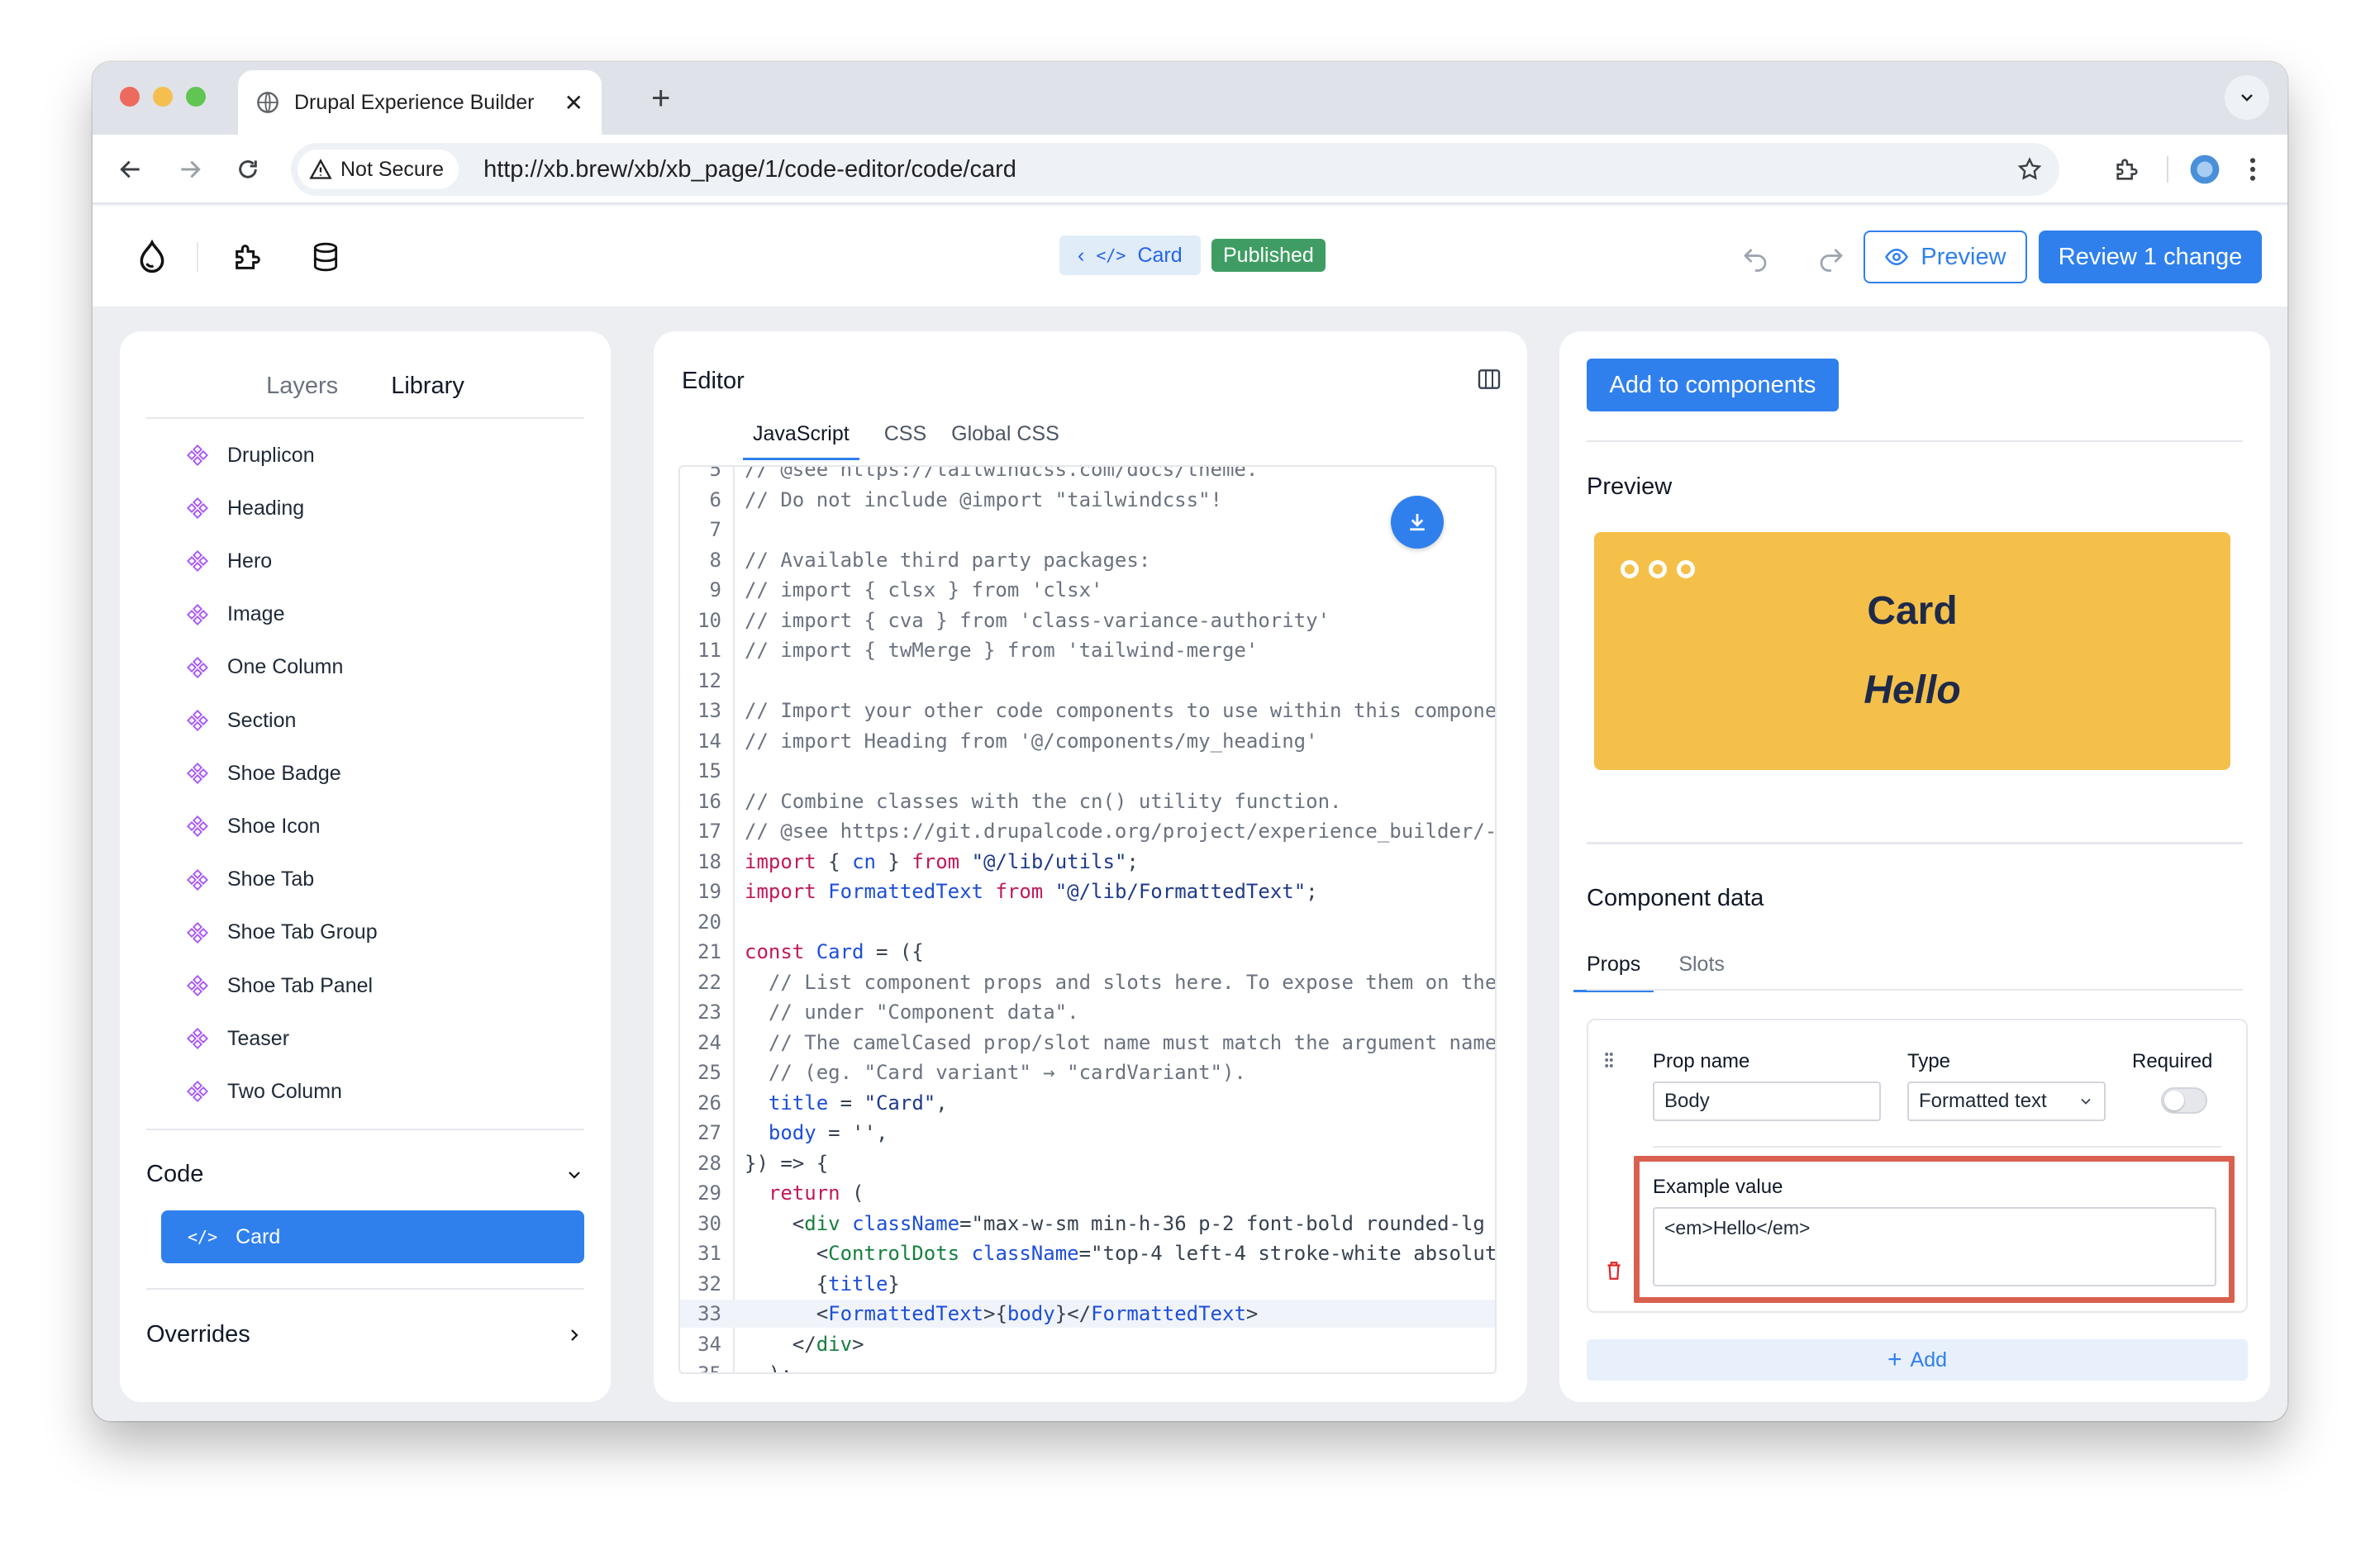 The width and height of the screenshot is (2380, 1545). I want to click on reload-button, so click(248, 169).